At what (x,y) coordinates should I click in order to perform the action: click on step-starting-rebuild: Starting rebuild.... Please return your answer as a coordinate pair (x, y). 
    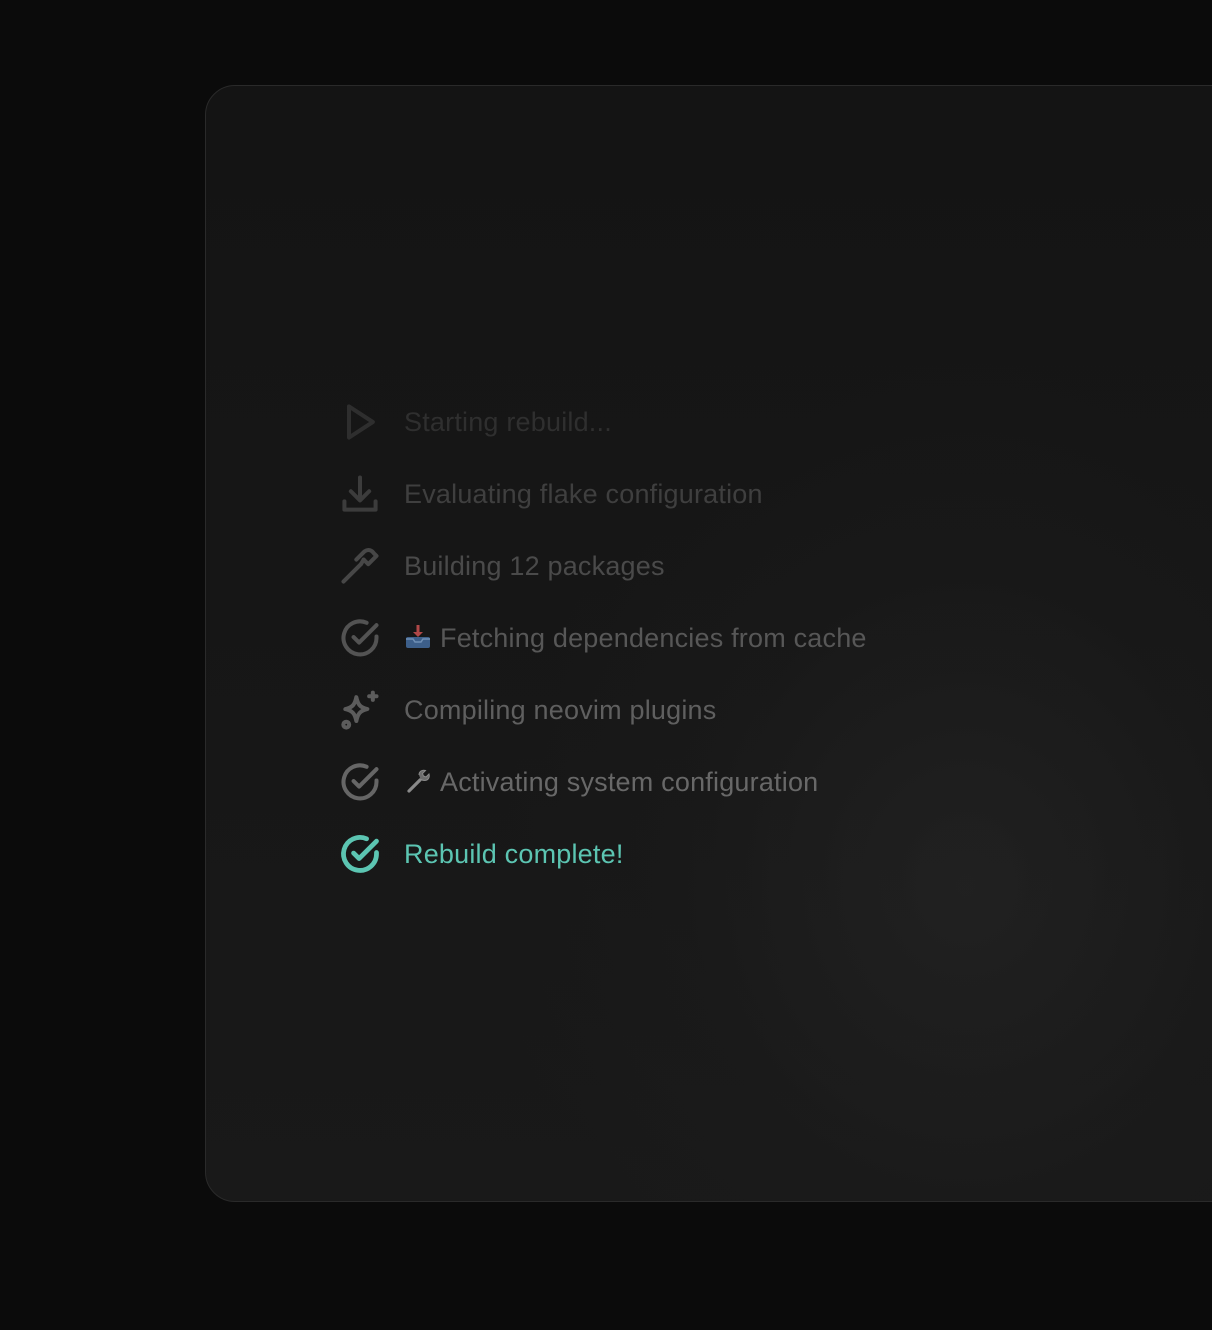
    Looking at the image, I should click on (602, 422).